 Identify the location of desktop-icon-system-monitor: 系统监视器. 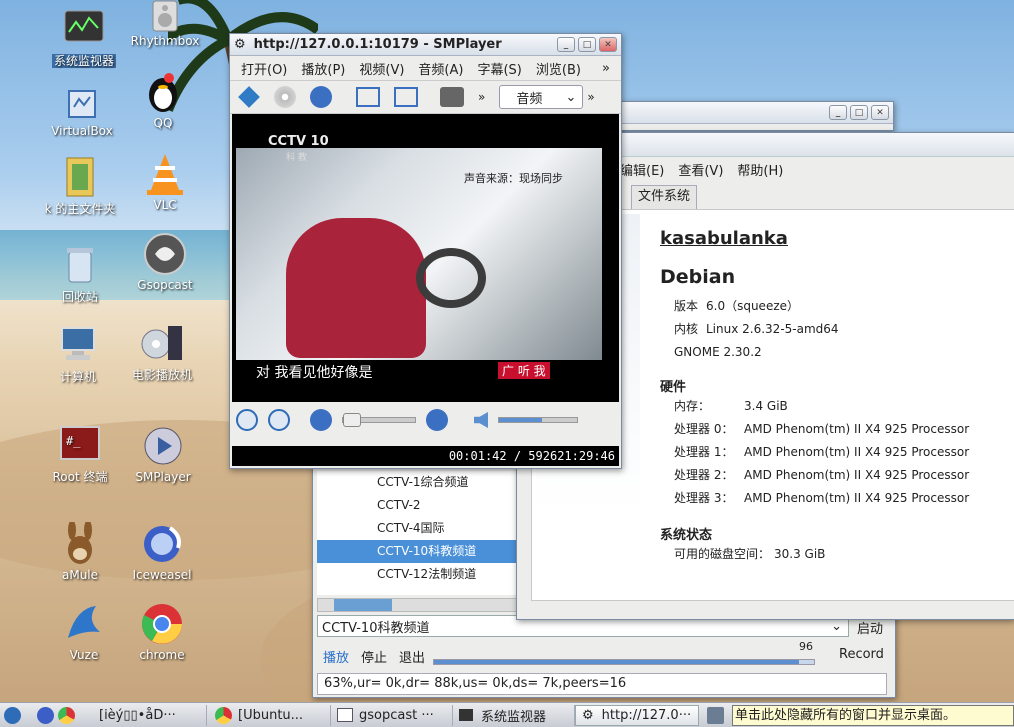
(84, 37).